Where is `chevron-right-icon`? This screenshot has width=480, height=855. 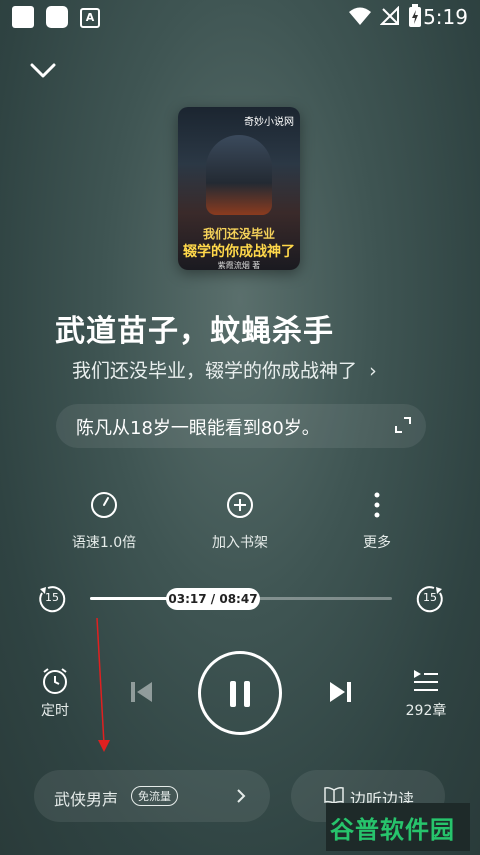 chevron-right-icon is located at coordinates (241, 796).